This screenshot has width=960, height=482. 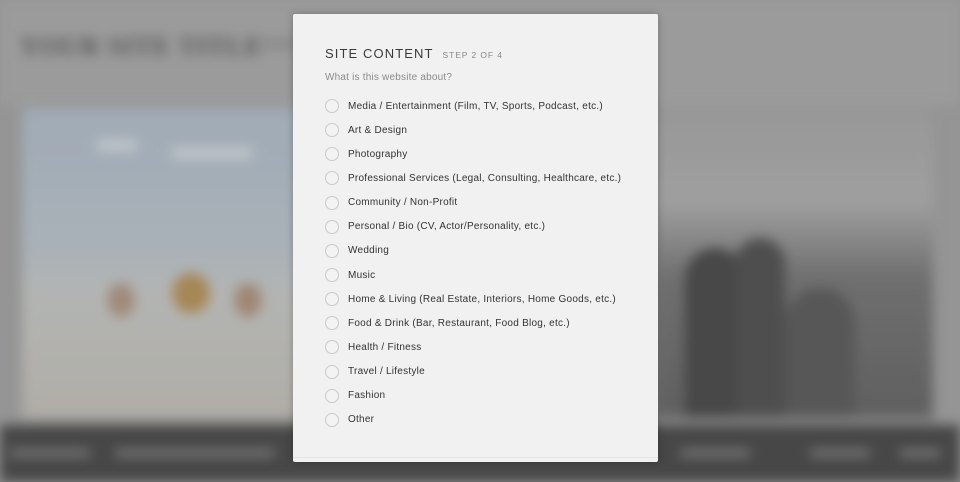 I want to click on option-label: Travel / Lifestyle, so click(x=386, y=372).